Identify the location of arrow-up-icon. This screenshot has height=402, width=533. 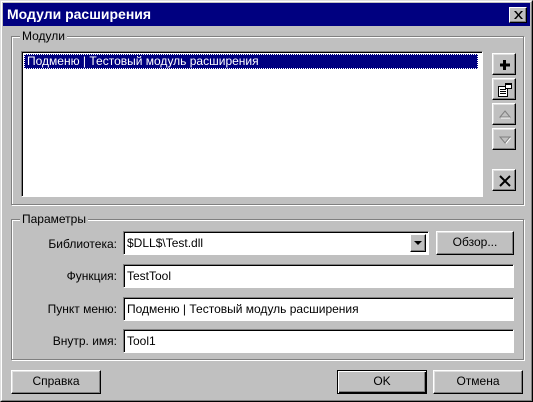
(505, 114).